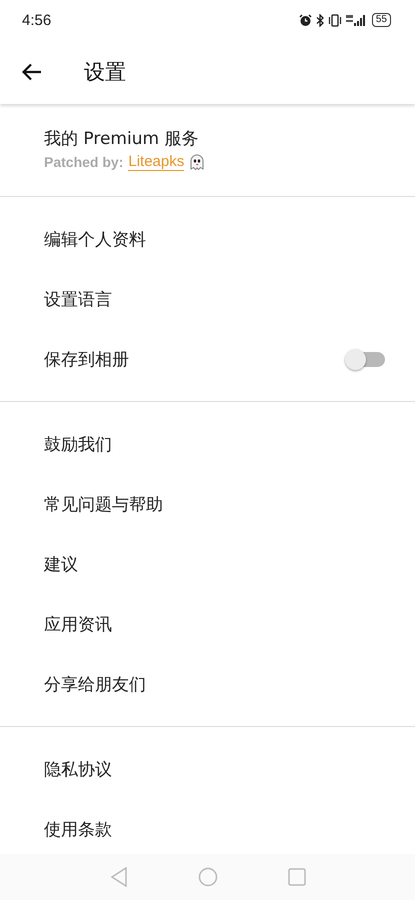 The height and width of the screenshot is (900, 415). Describe the element at coordinates (103, 504) in the screenshot. I see `settings-item: 常见问题与帮助` at that location.